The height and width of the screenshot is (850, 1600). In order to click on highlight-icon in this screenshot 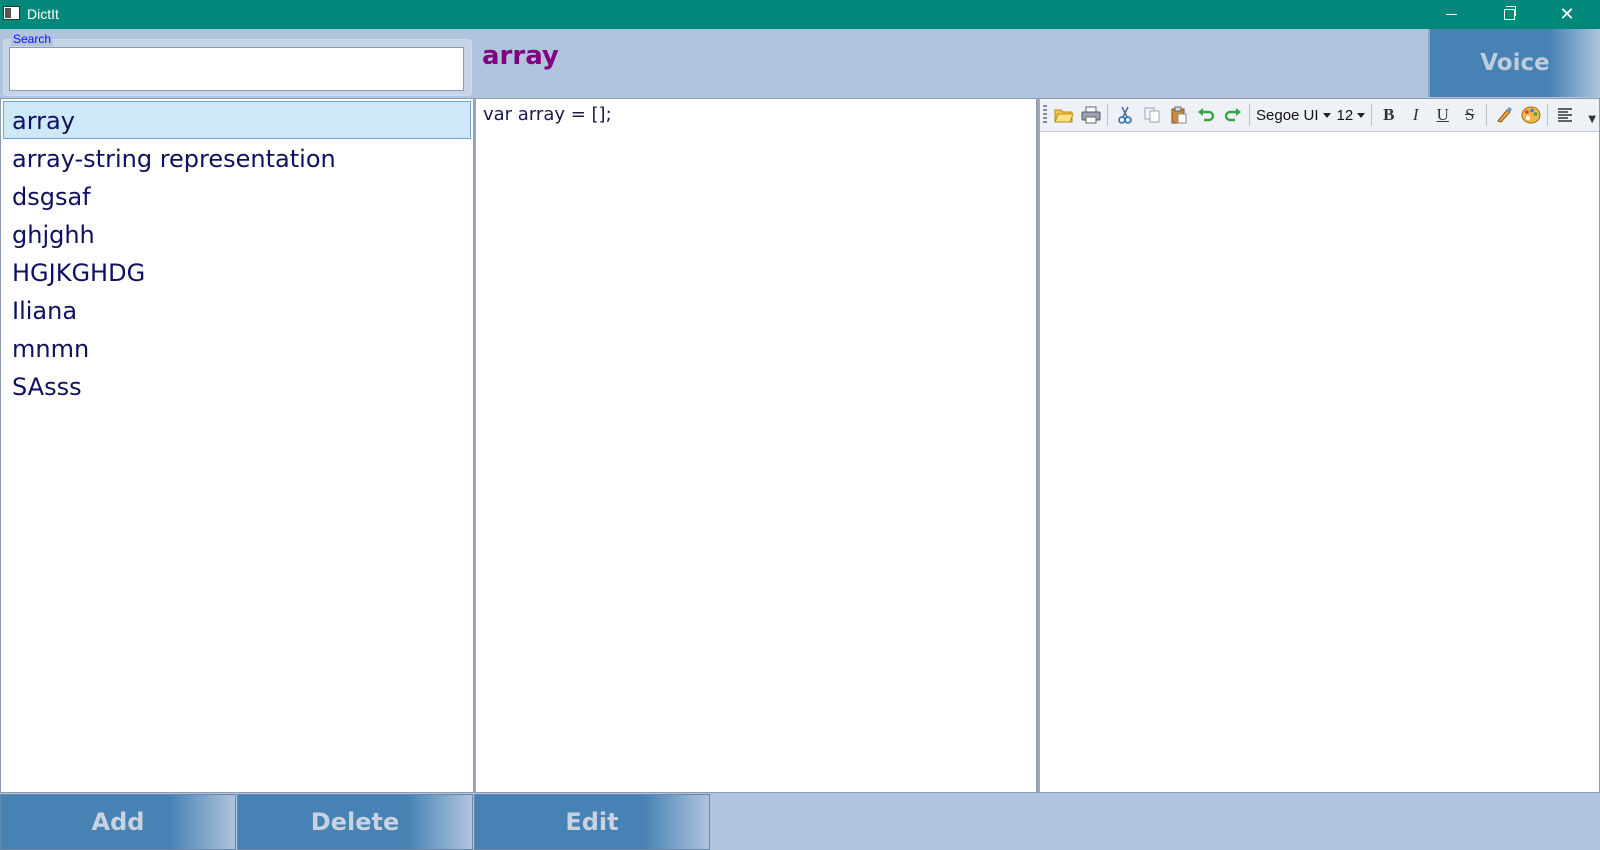, I will do `click(1504, 115)`.